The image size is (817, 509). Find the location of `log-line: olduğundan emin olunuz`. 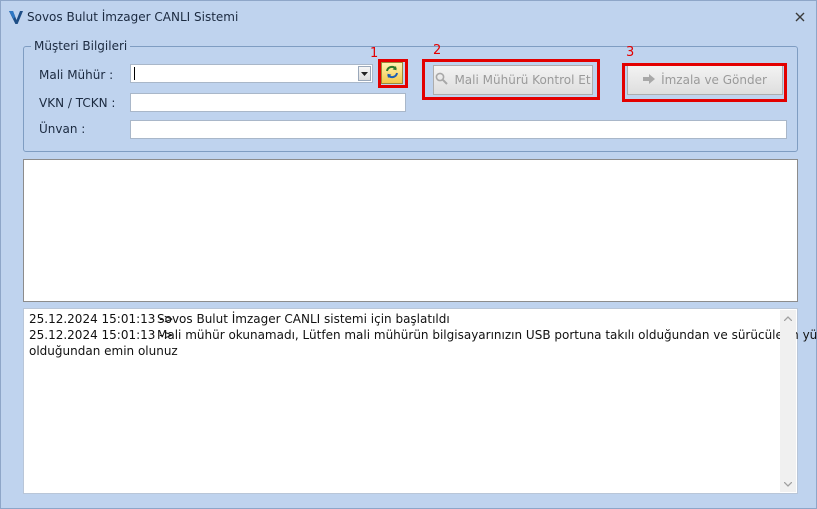

log-line: olduğundan emin olunuz is located at coordinates (103, 351).